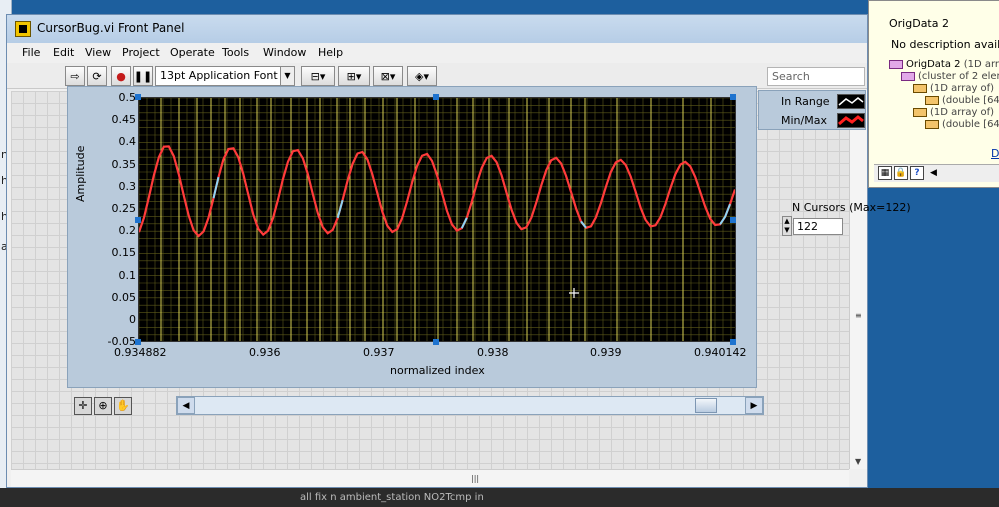 Image resolution: width=999 pixels, height=507 pixels. Describe the element at coordinates (132, 319) in the screenshot. I see `y-tick-label: 0` at that location.